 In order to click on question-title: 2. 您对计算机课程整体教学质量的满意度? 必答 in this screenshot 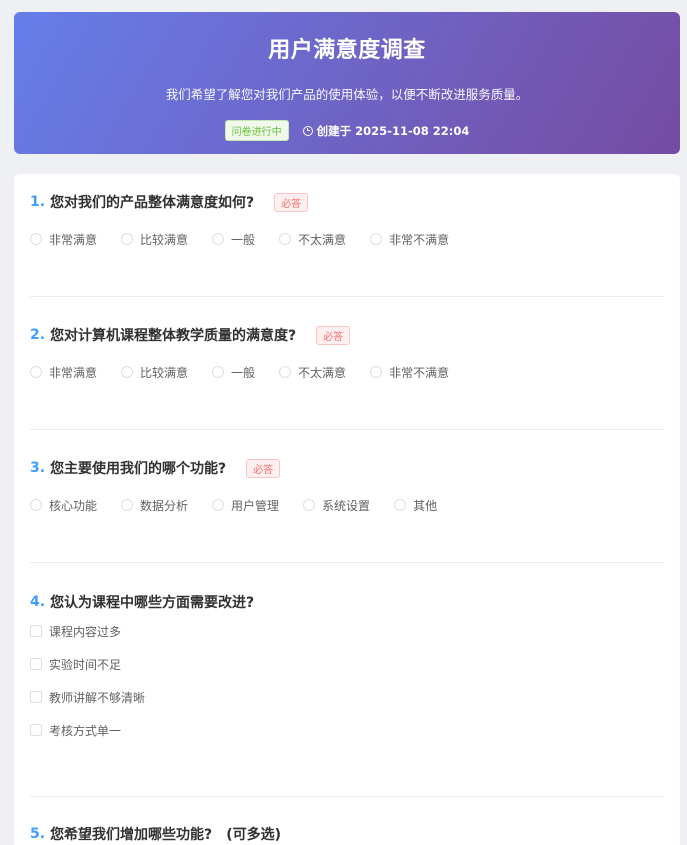, I will do `click(347, 335)`.